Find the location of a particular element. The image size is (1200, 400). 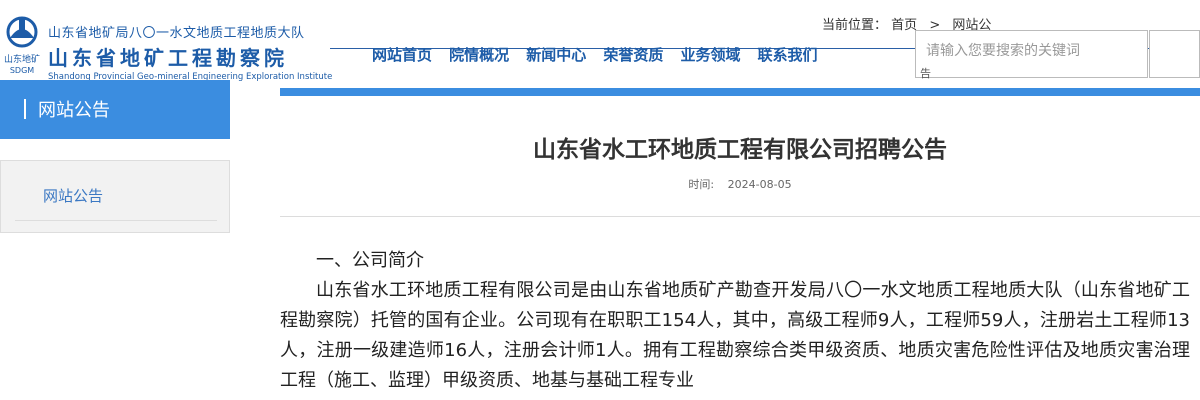

main-nav: 网站首页 院情概况 新闻中心 荣誉资质 业务领域 联系我们 is located at coordinates (601, 54).